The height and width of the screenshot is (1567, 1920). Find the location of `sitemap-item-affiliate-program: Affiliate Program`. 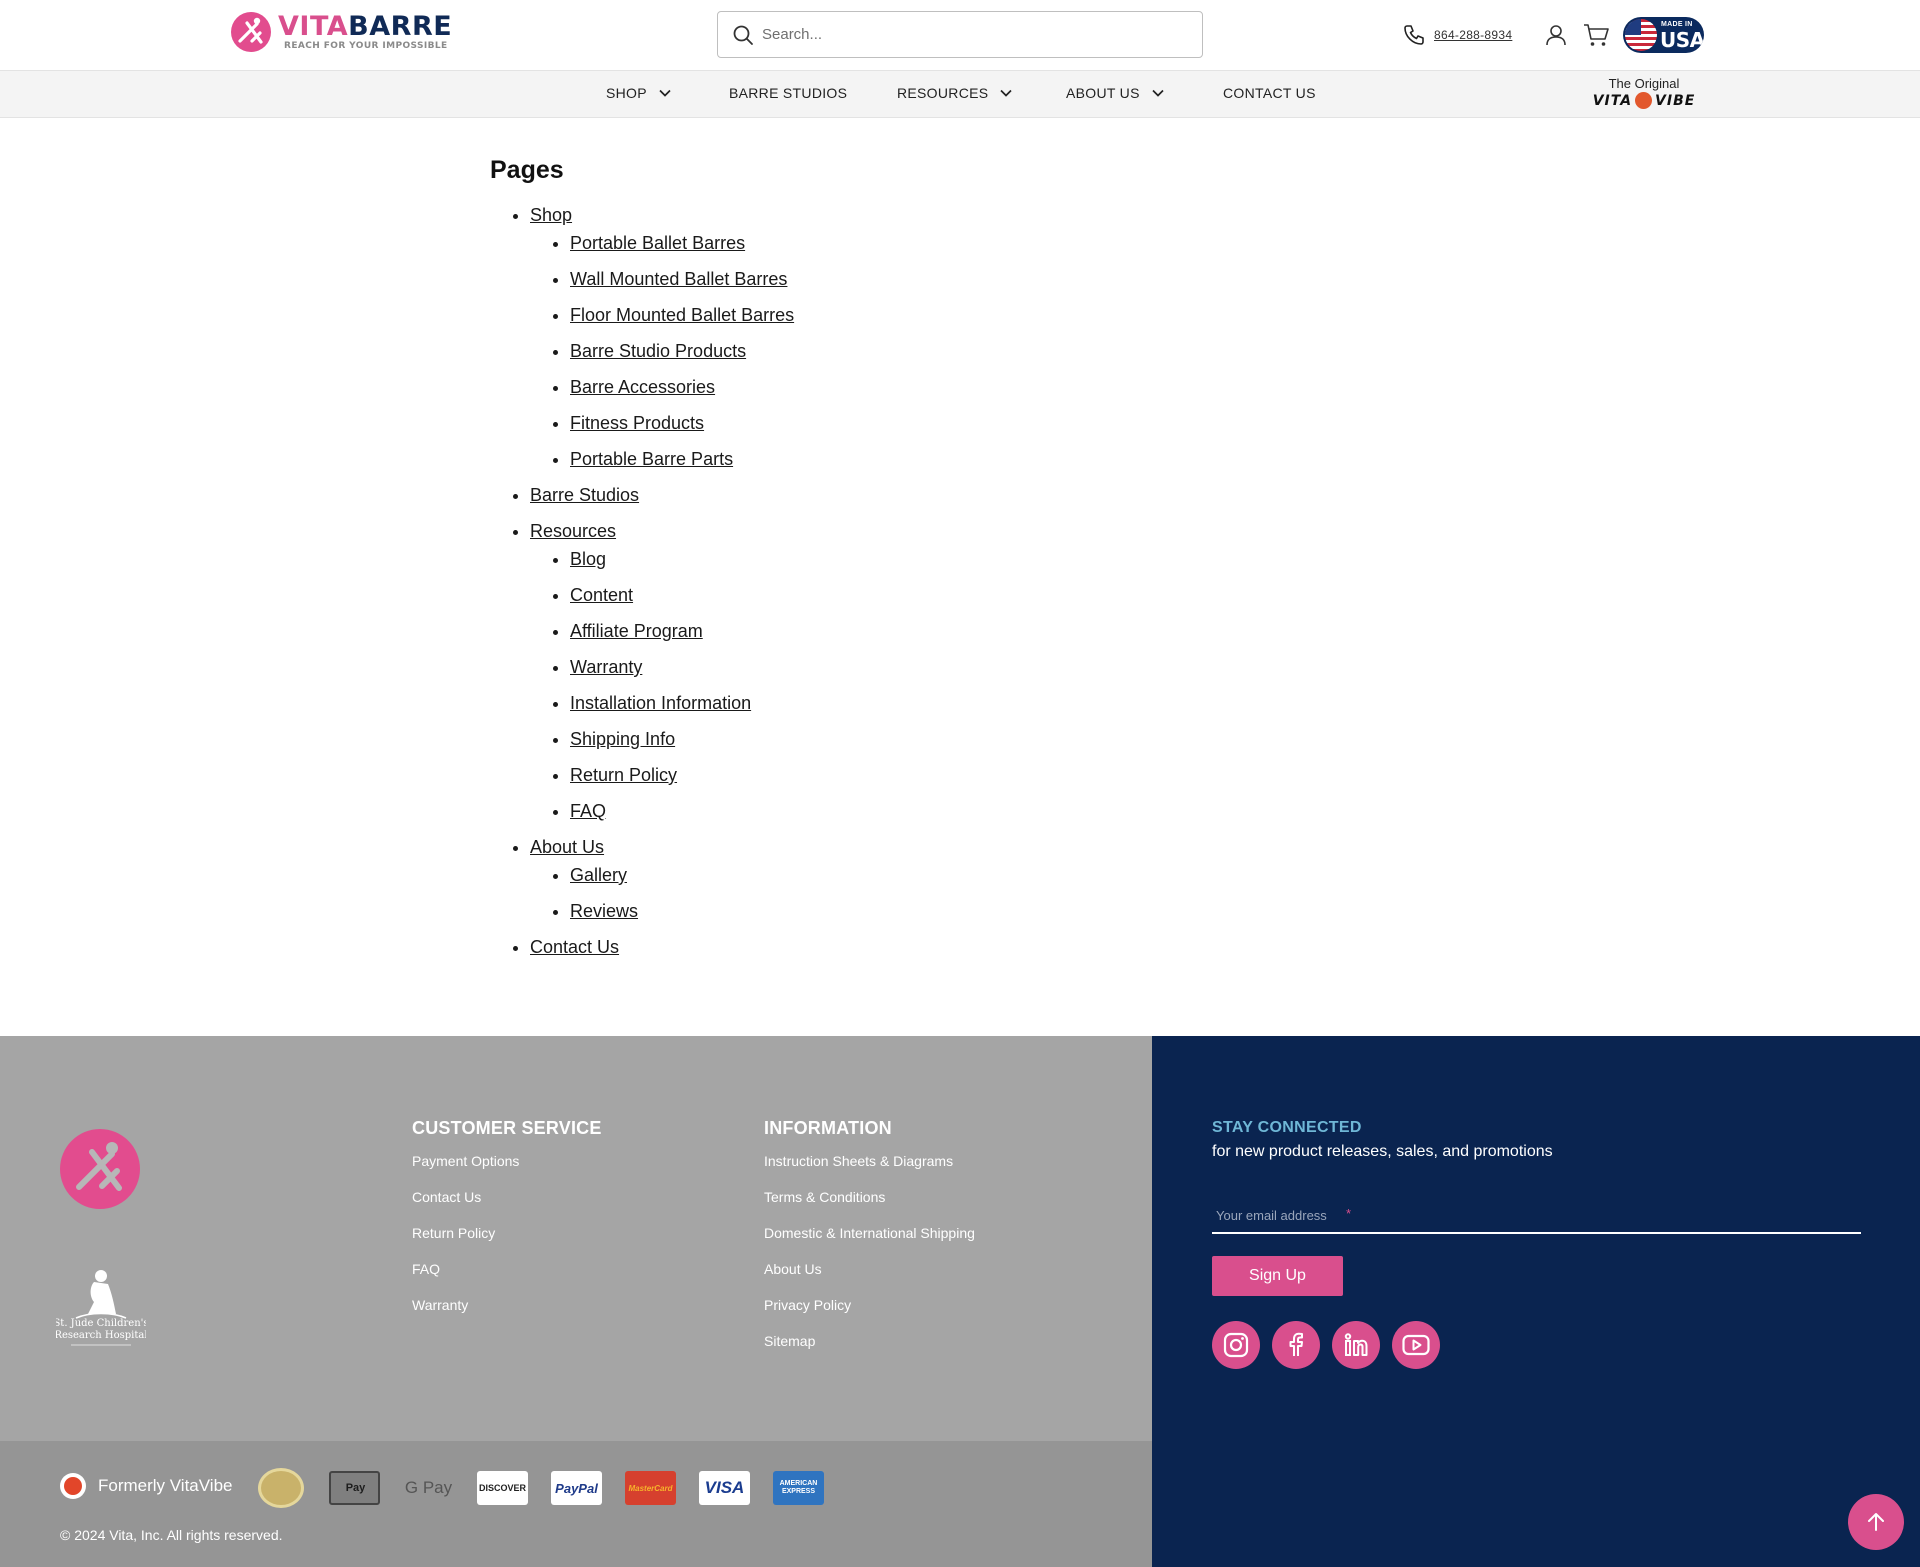

sitemap-item-affiliate-program: Affiliate Program is located at coordinates (682, 631).